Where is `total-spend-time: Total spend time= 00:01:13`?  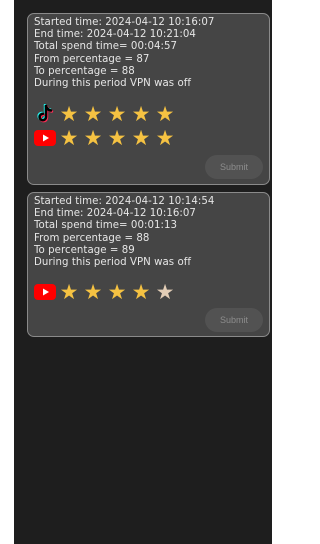
total-spend-time: Total spend time= 00:01:13 is located at coordinates (106, 226).